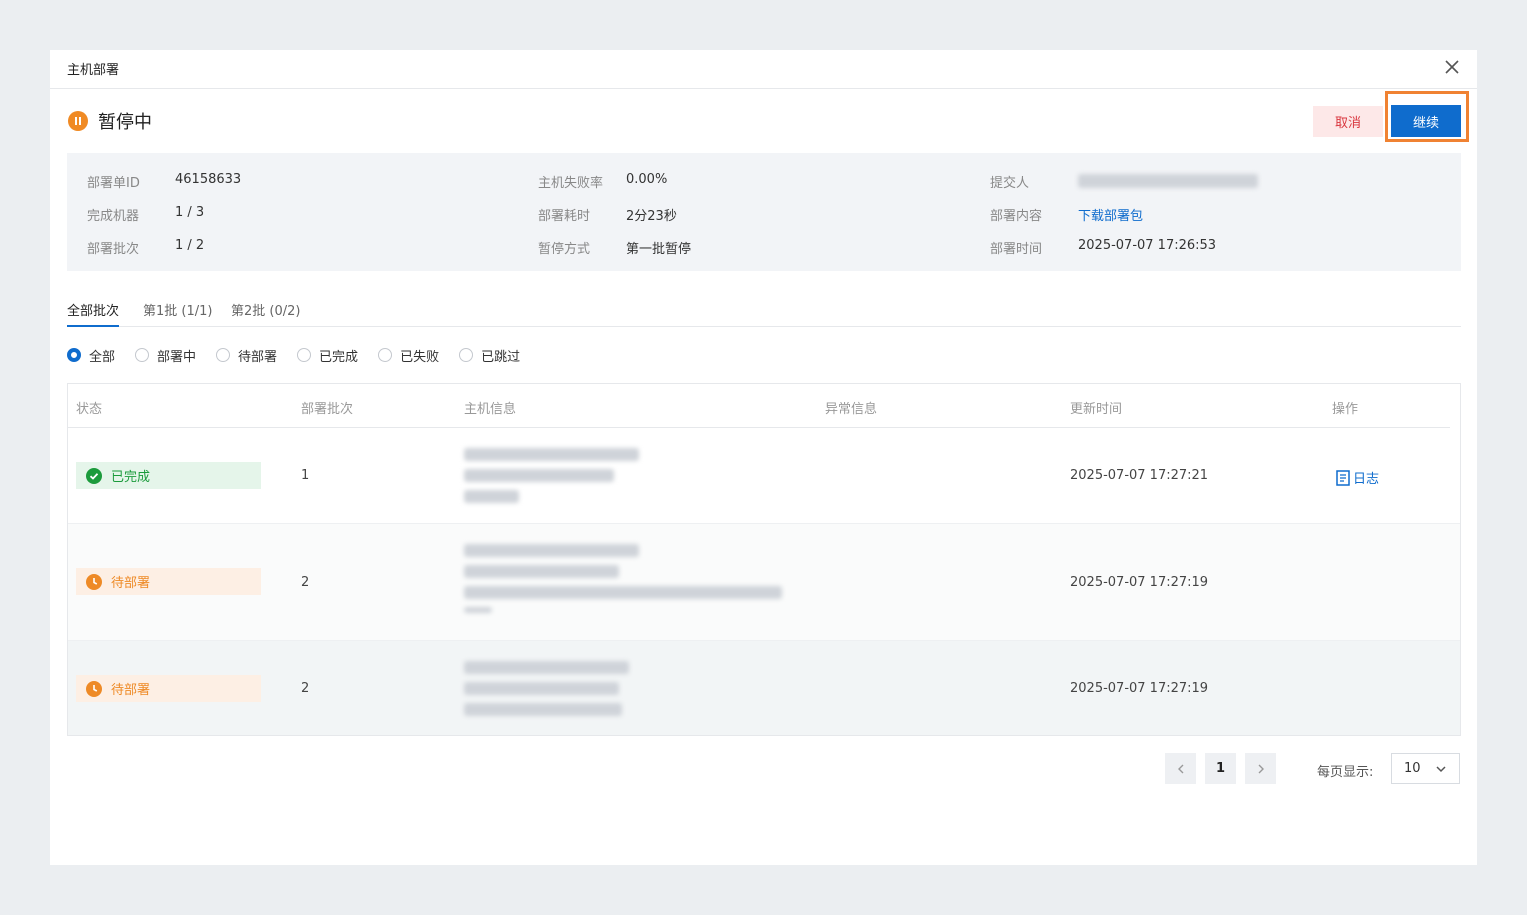 The image size is (1527, 915). Describe the element at coordinates (113, 249) in the screenshot. I see `info-label: 部署批次` at that location.